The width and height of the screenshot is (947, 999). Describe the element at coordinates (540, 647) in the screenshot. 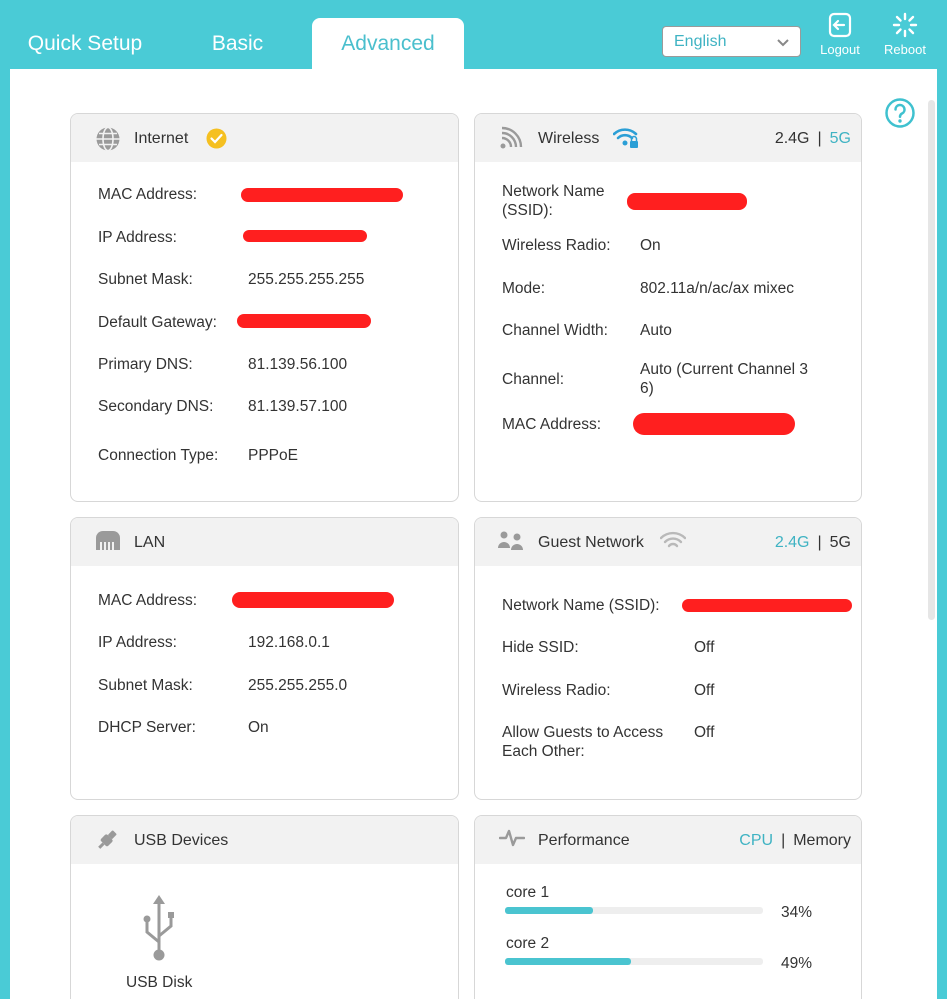

I see `guest-hide-ssid-label: Hide SSID:` at that location.